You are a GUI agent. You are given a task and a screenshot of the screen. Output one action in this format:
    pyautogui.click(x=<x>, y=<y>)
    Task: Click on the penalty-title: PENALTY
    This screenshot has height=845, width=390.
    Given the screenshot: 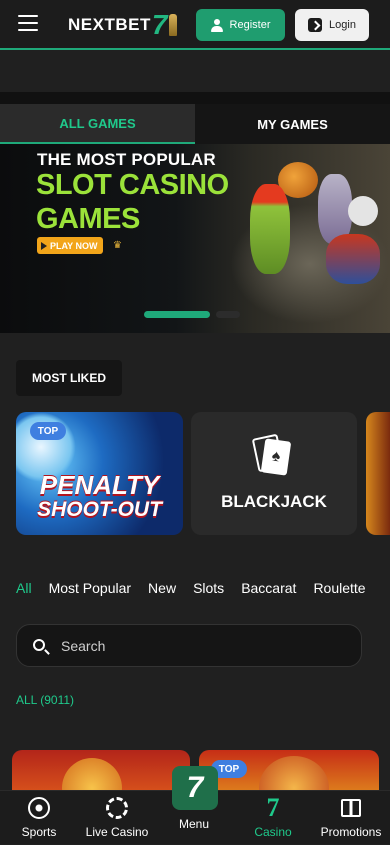 What is the action you would take?
    pyautogui.click(x=99, y=485)
    